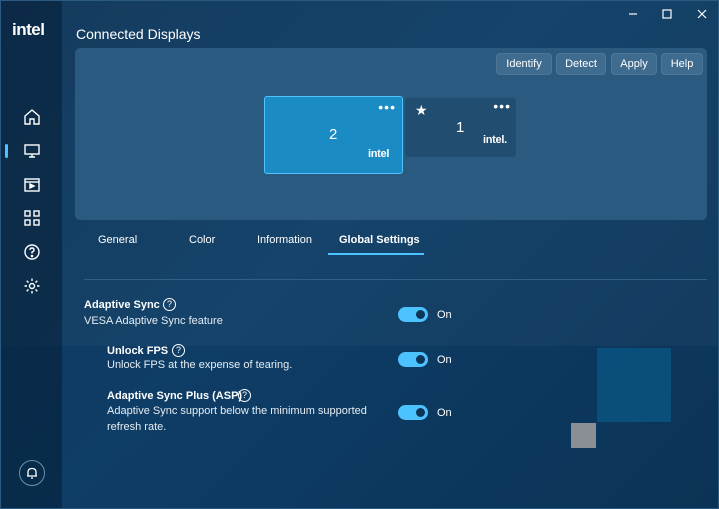  I want to click on setting-title-unlock-fps: Unlock FPS, so click(138, 351).